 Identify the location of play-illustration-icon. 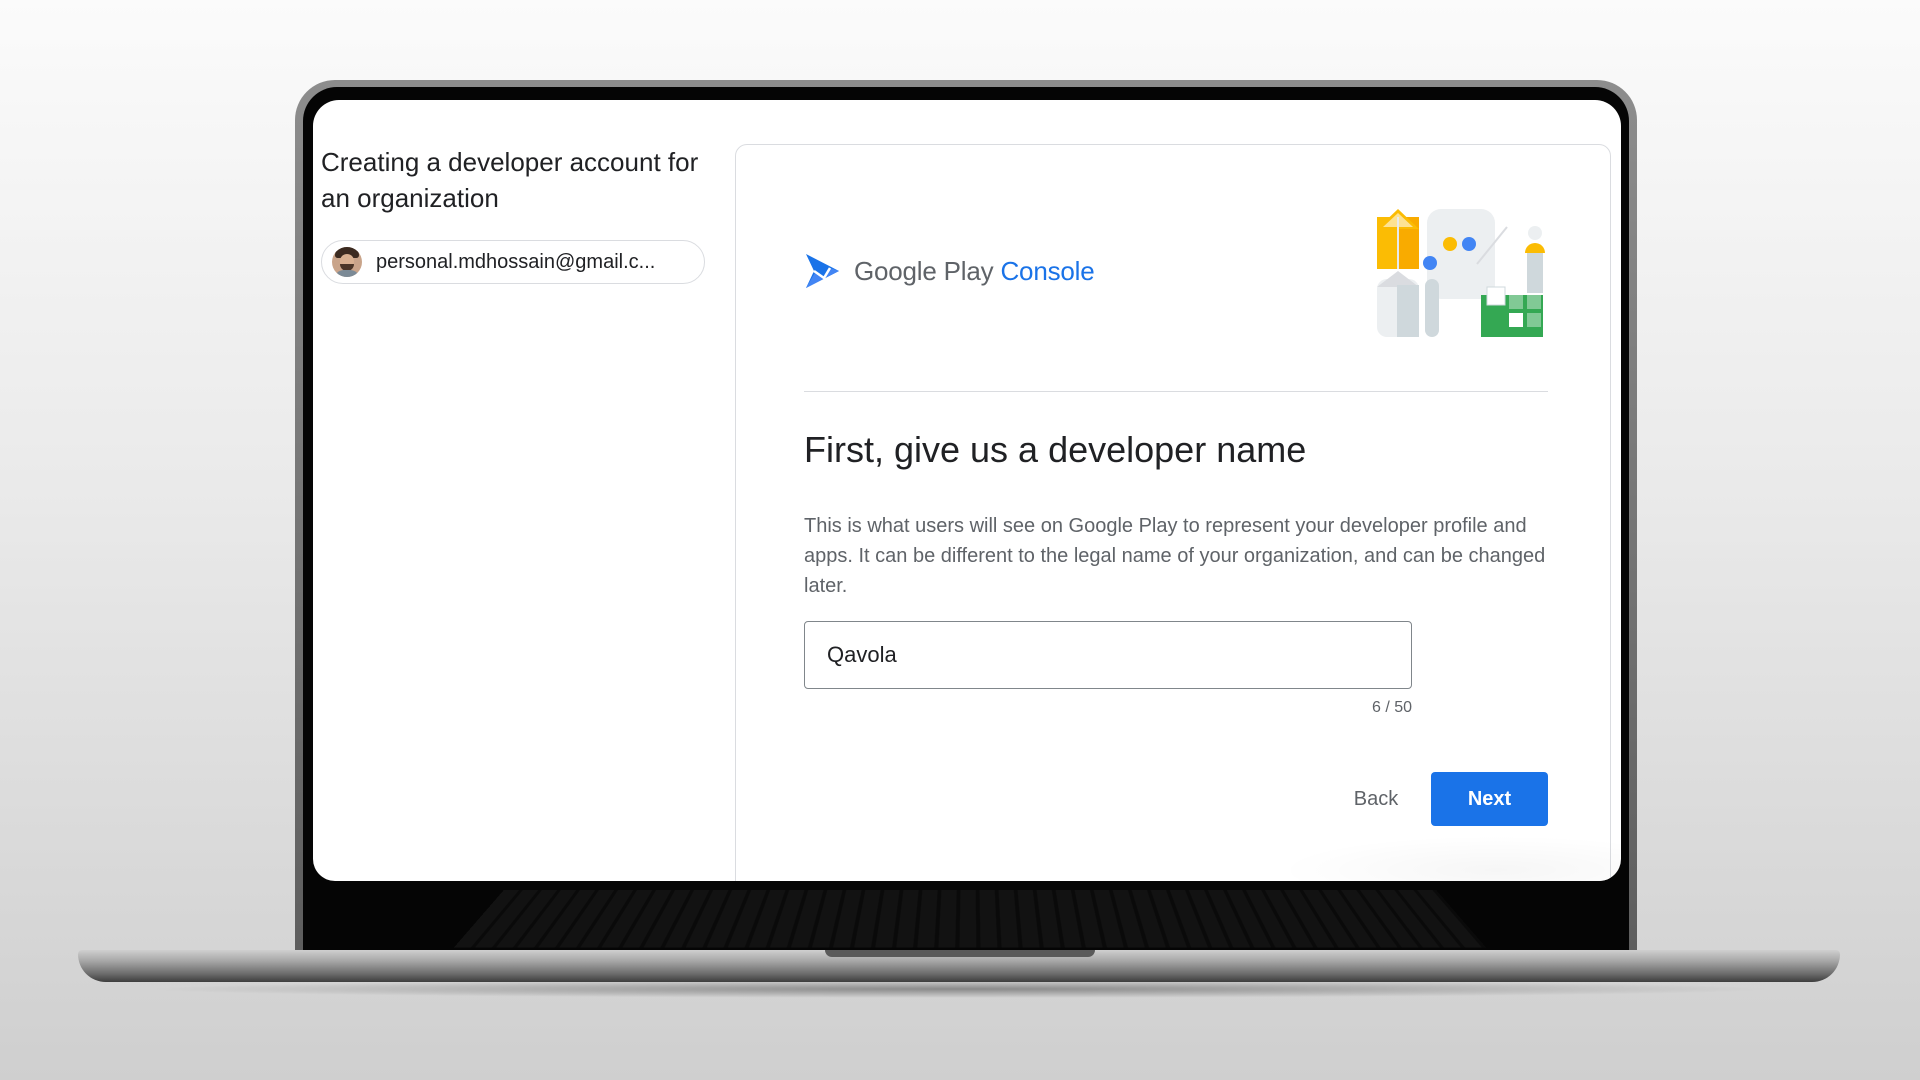
(1461, 273).